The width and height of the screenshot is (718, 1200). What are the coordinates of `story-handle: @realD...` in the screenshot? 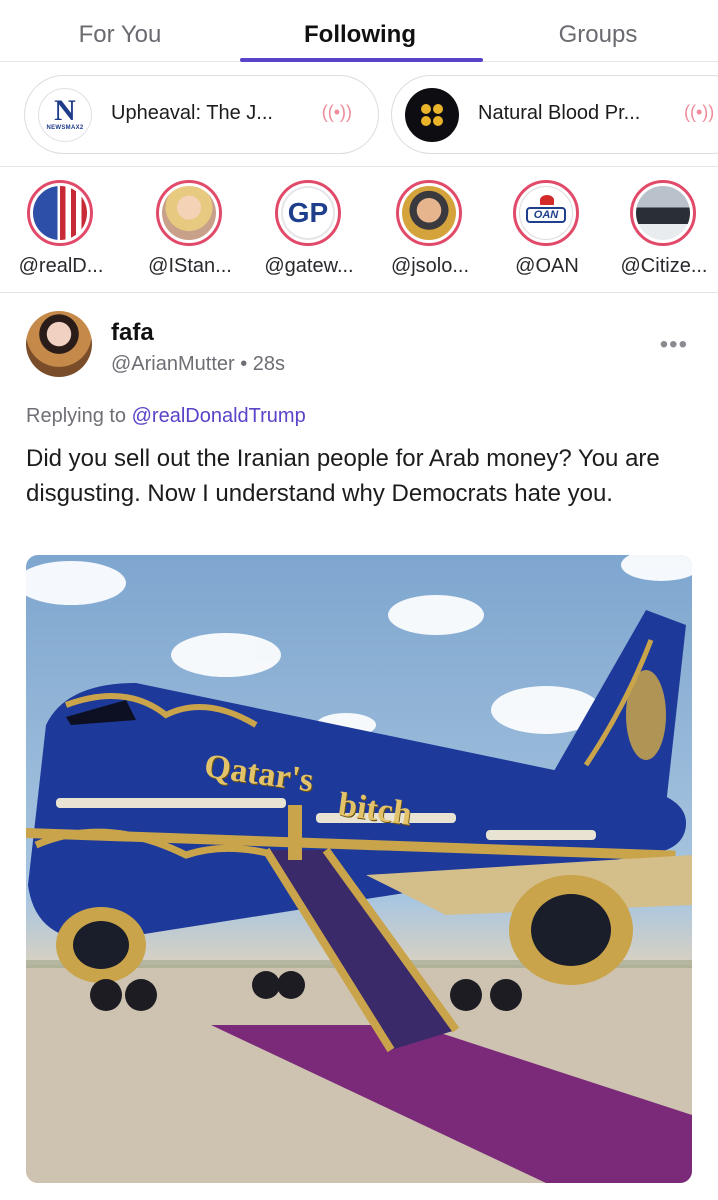 It's located at (61, 266).